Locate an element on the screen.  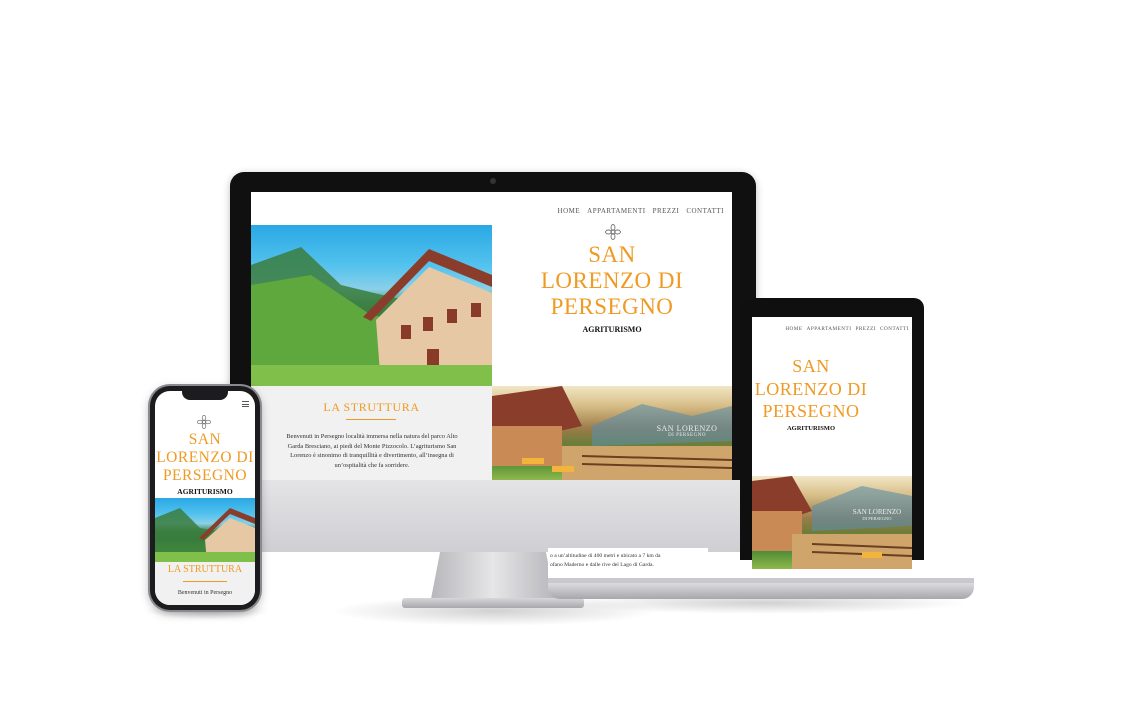
laptop-watermark: SAN LORENZO DI PERSEGNO is located at coordinates (877, 514).